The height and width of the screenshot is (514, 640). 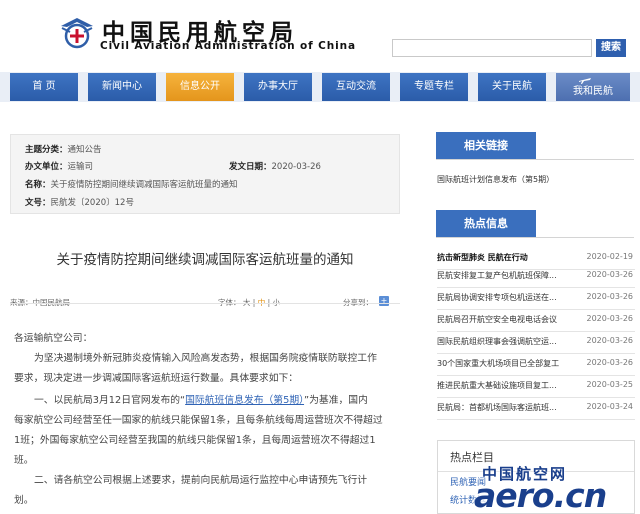 I want to click on plane-icon, so click(x=585, y=81).